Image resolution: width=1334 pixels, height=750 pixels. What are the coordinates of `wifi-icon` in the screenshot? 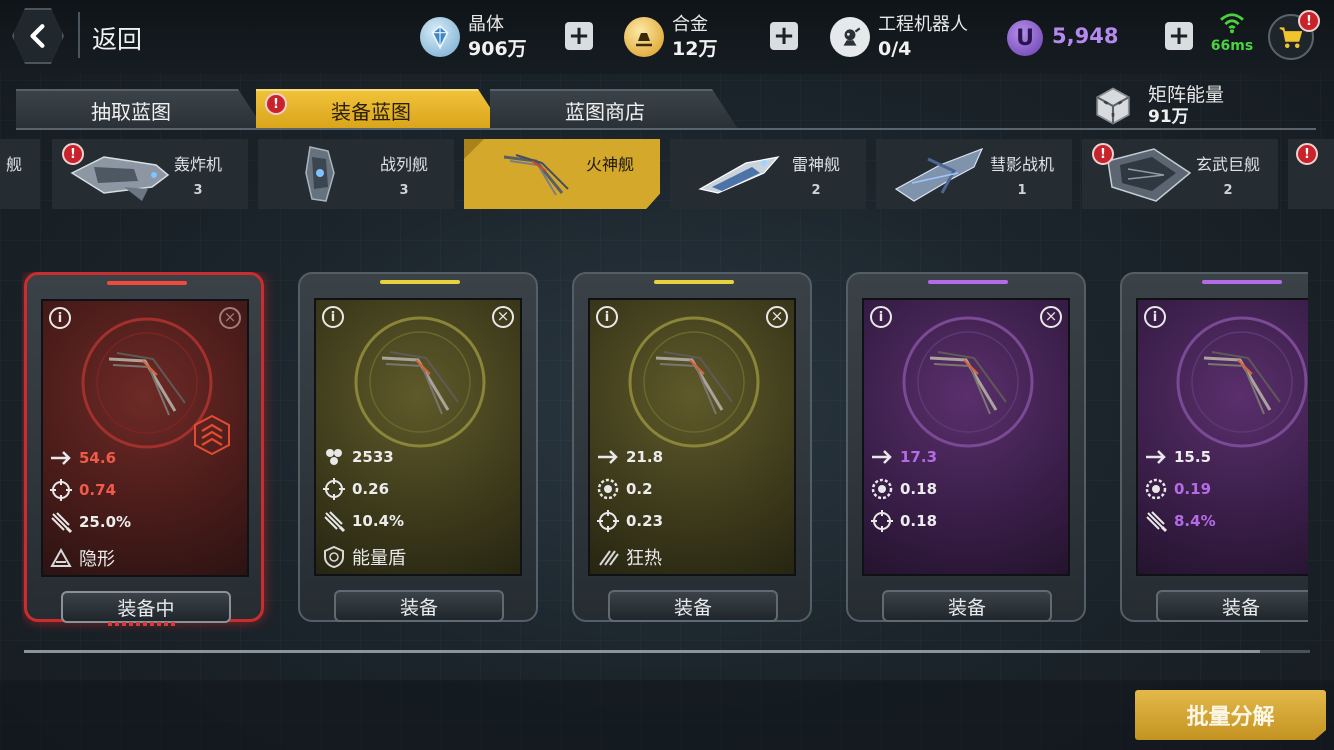 It's located at (1232, 23).